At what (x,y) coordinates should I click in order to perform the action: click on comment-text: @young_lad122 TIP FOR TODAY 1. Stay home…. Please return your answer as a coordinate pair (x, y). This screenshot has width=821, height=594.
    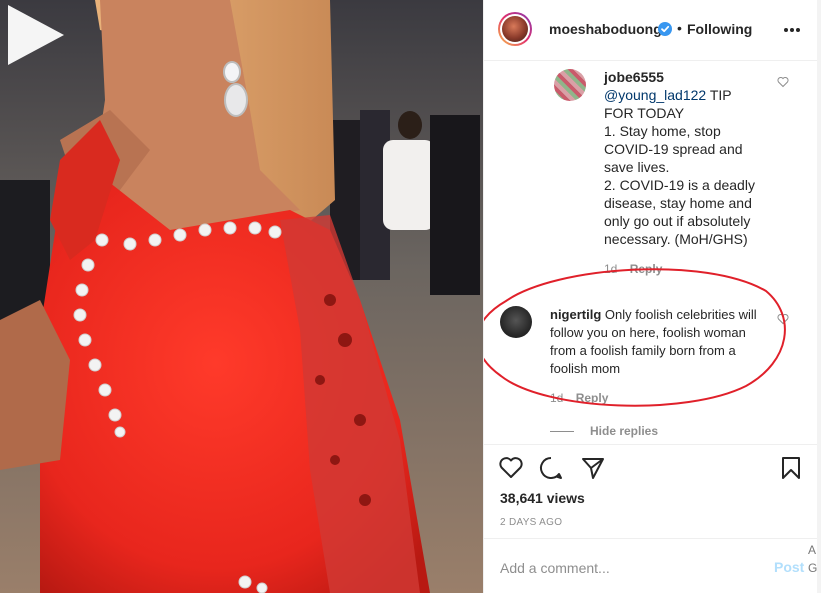
    Looking at the image, I should click on (684, 167).